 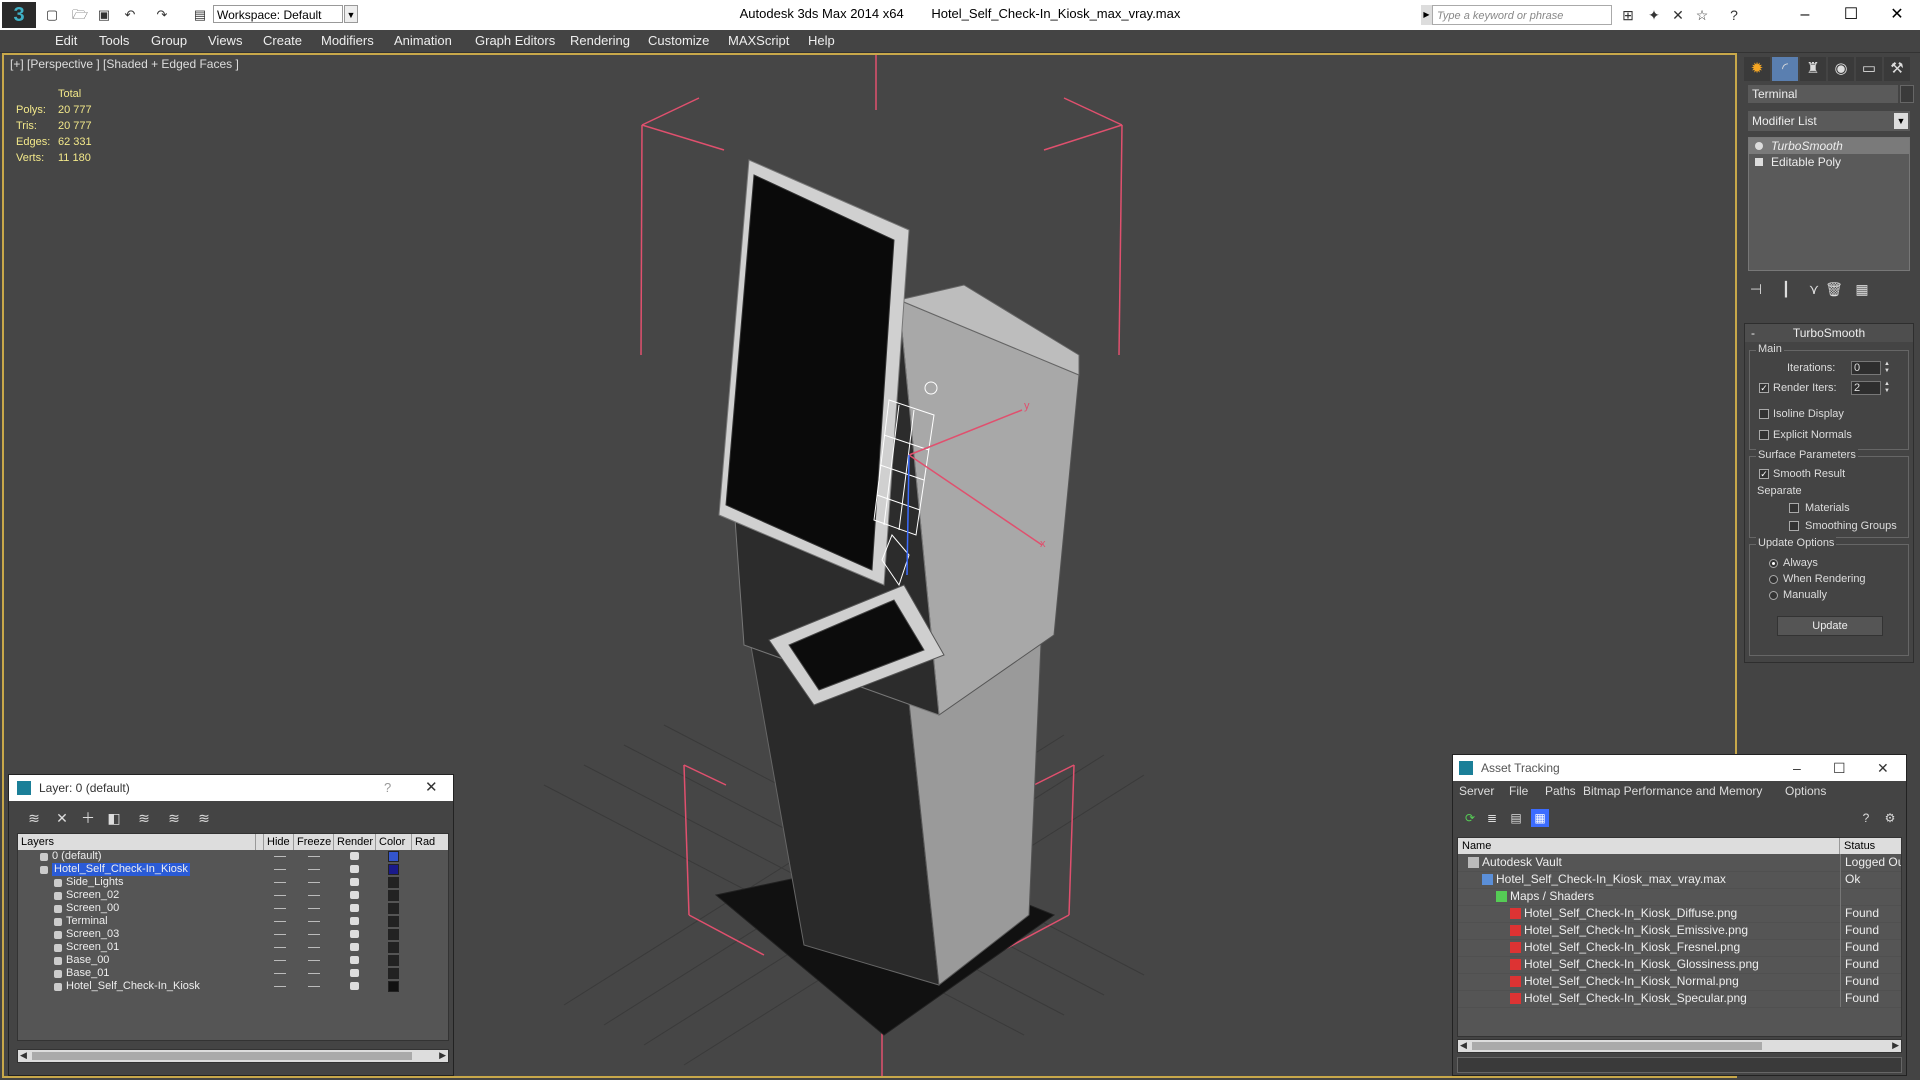 I want to click on layer-name: Screen_03, so click(x=92, y=934).